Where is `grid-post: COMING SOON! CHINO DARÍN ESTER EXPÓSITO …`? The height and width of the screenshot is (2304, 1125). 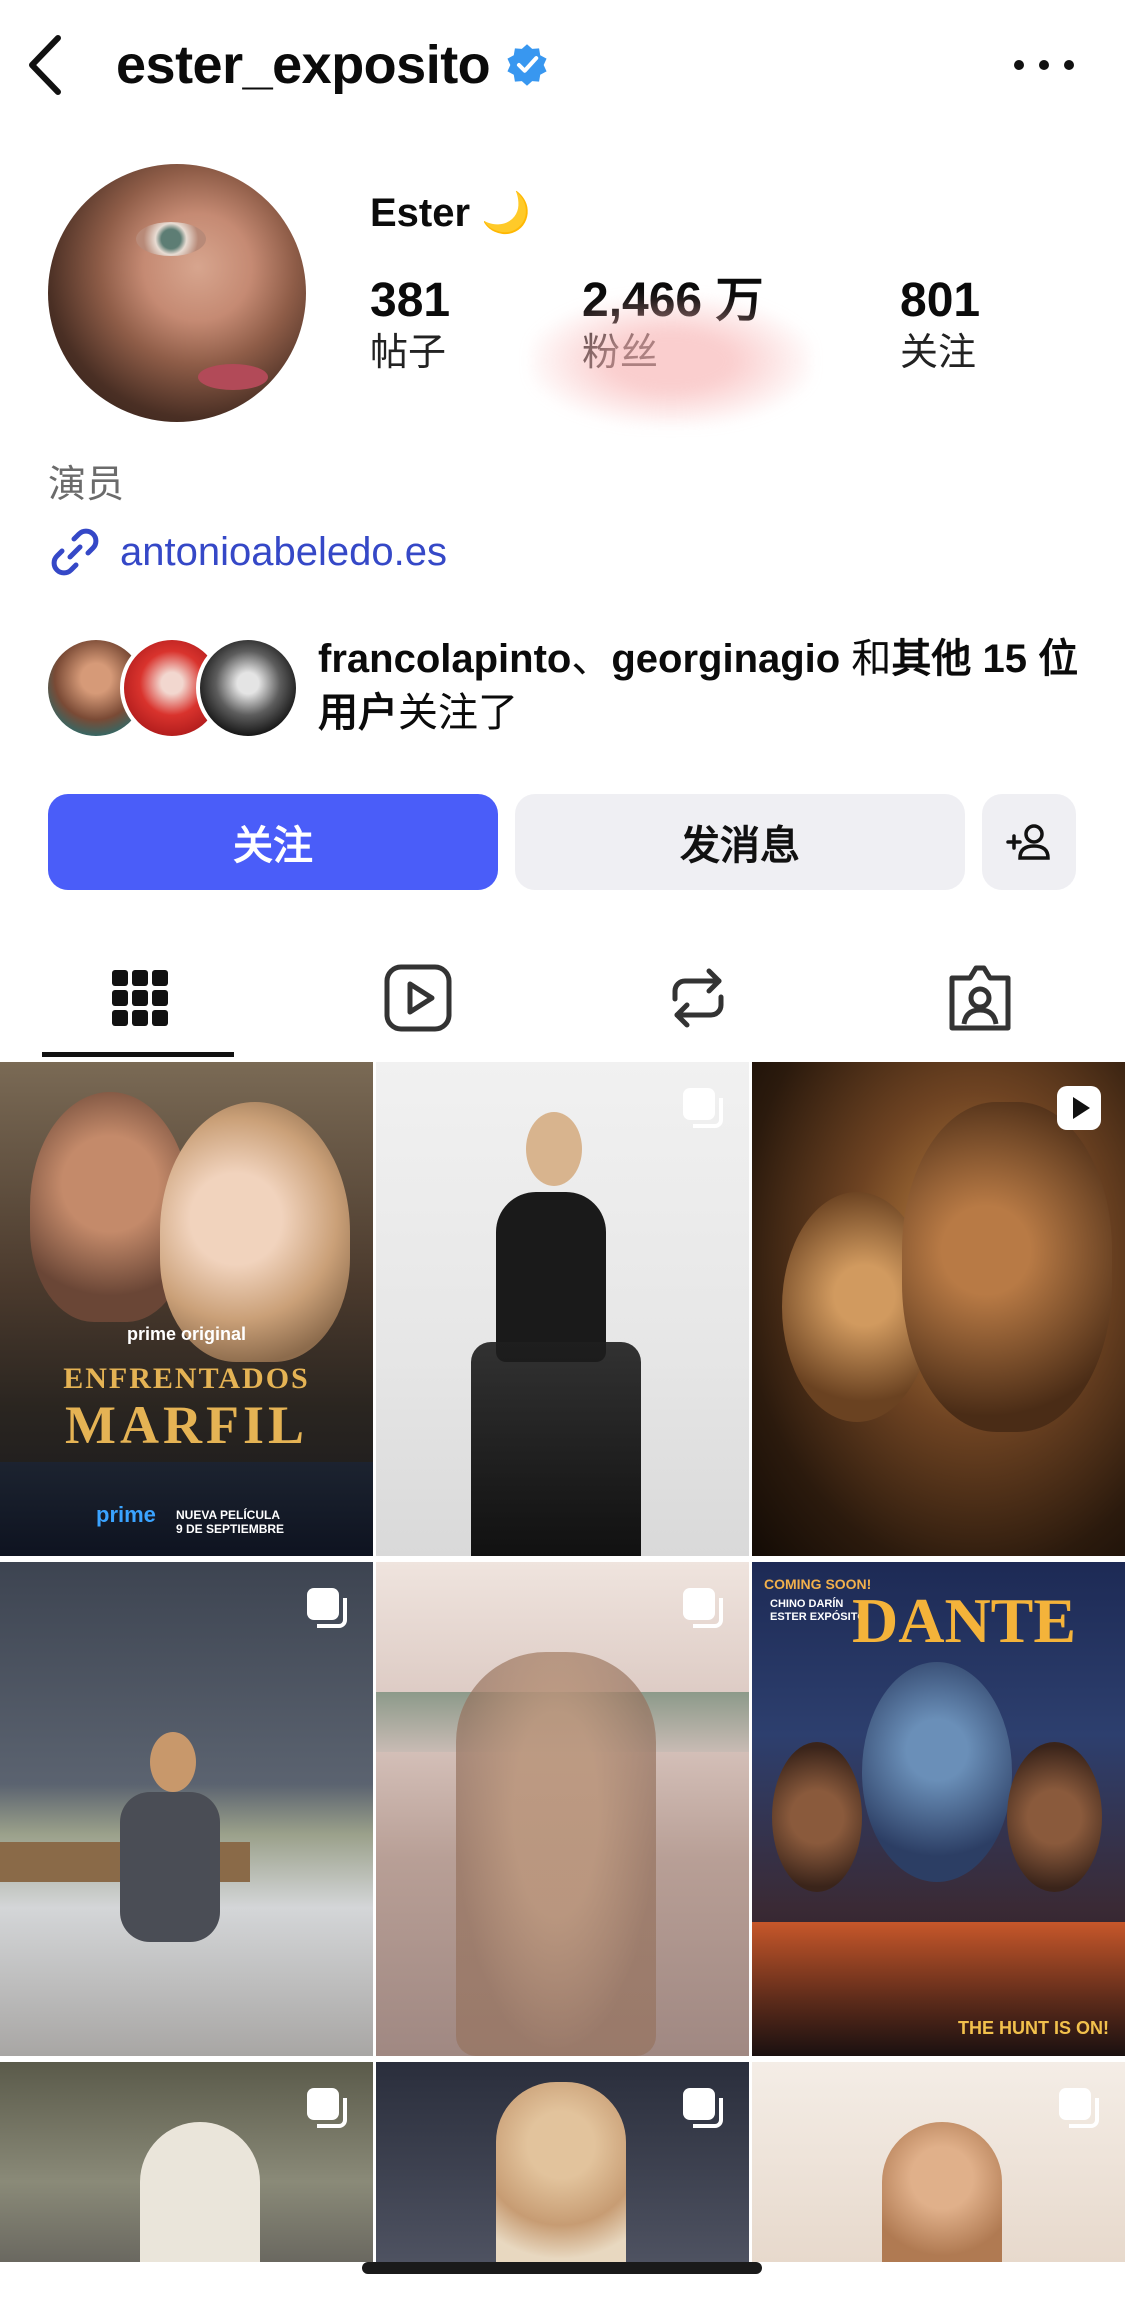 grid-post: COMING SOON! CHINO DARÍN ESTER EXPÓSITO … is located at coordinates (938, 1809).